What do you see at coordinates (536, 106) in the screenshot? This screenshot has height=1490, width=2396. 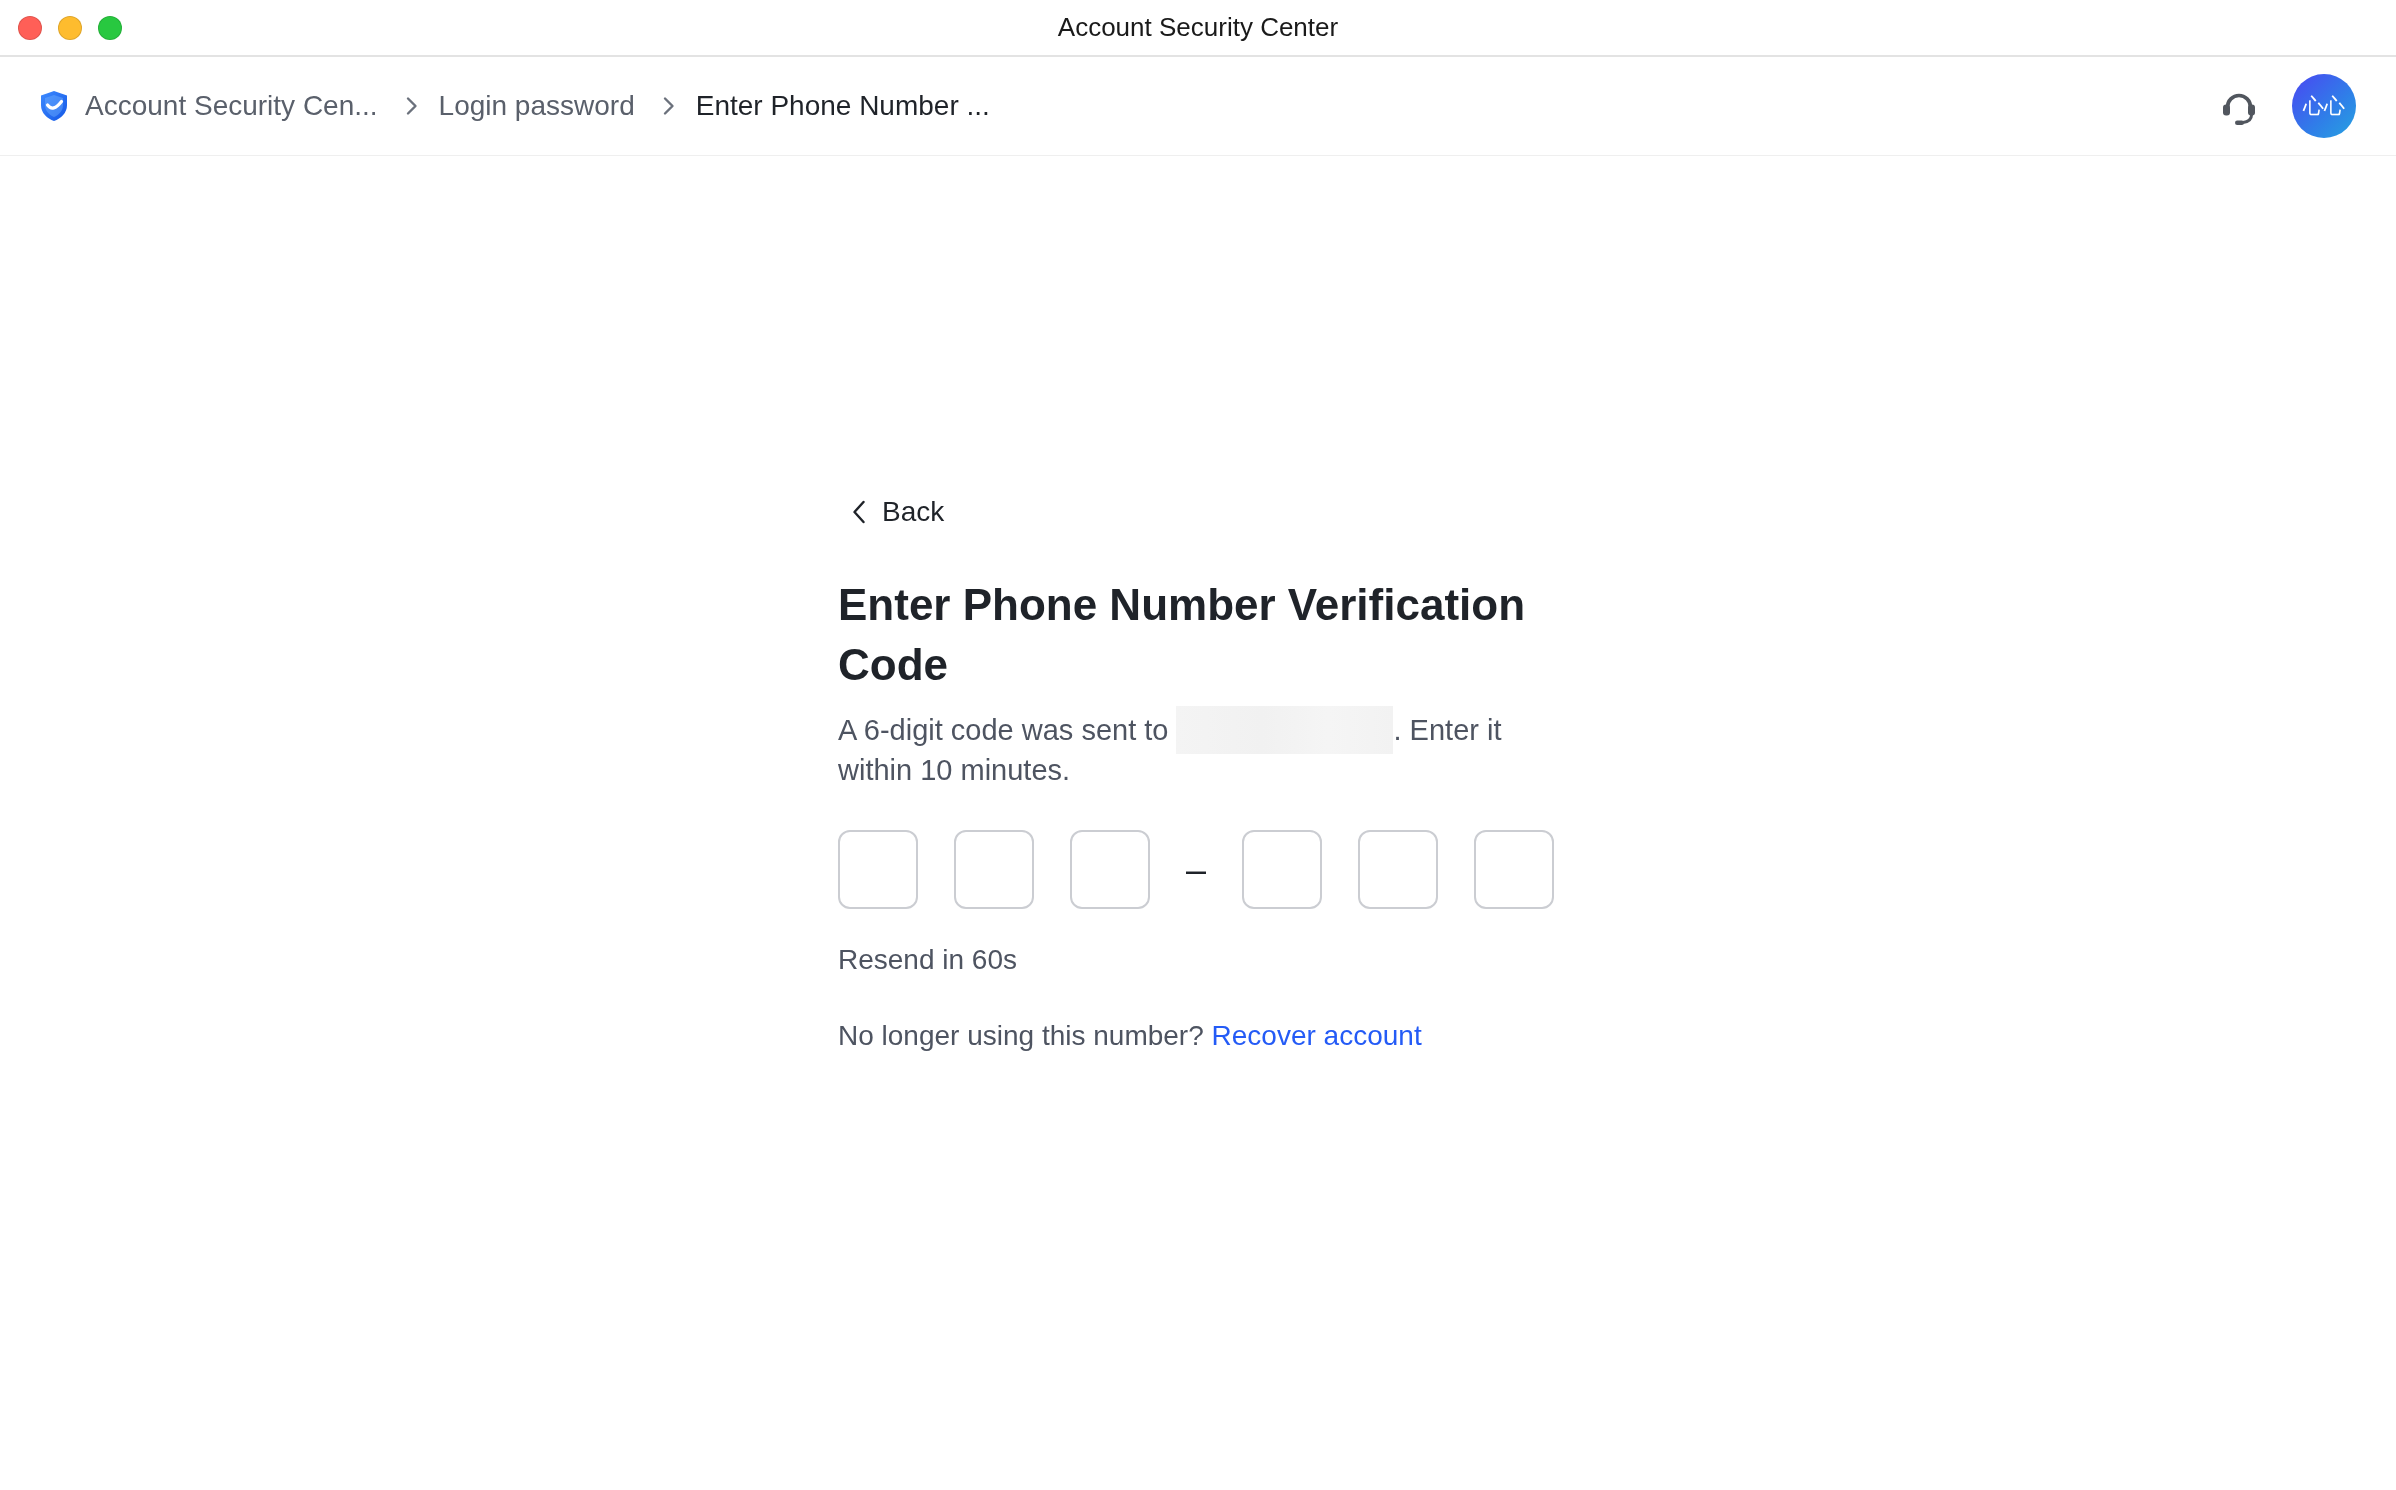 I see `breadcrumb-item: Login password` at bounding box center [536, 106].